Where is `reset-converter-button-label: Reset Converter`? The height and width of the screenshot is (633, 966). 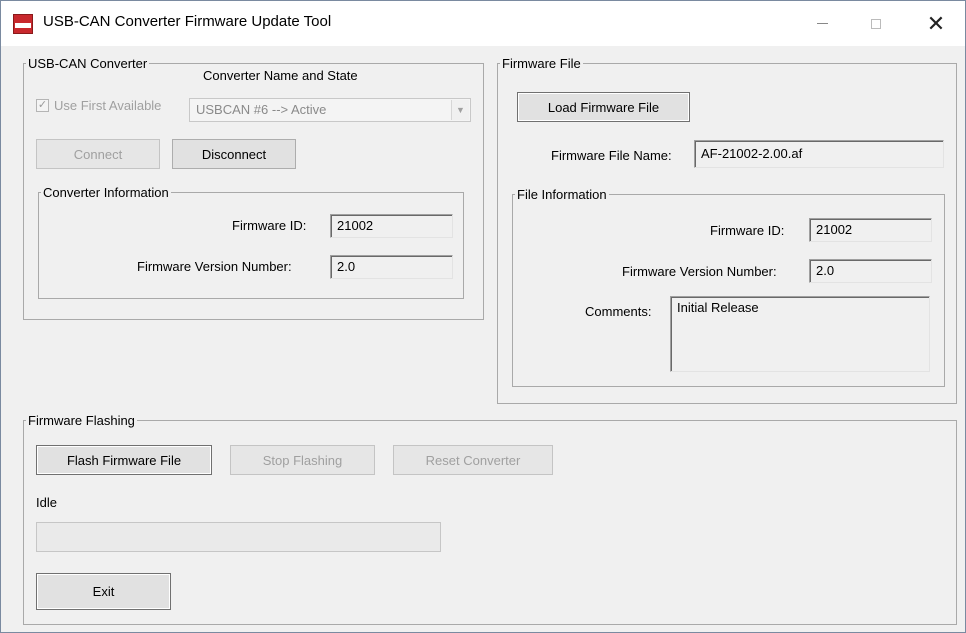
reset-converter-button-label: Reset Converter is located at coordinates (473, 460).